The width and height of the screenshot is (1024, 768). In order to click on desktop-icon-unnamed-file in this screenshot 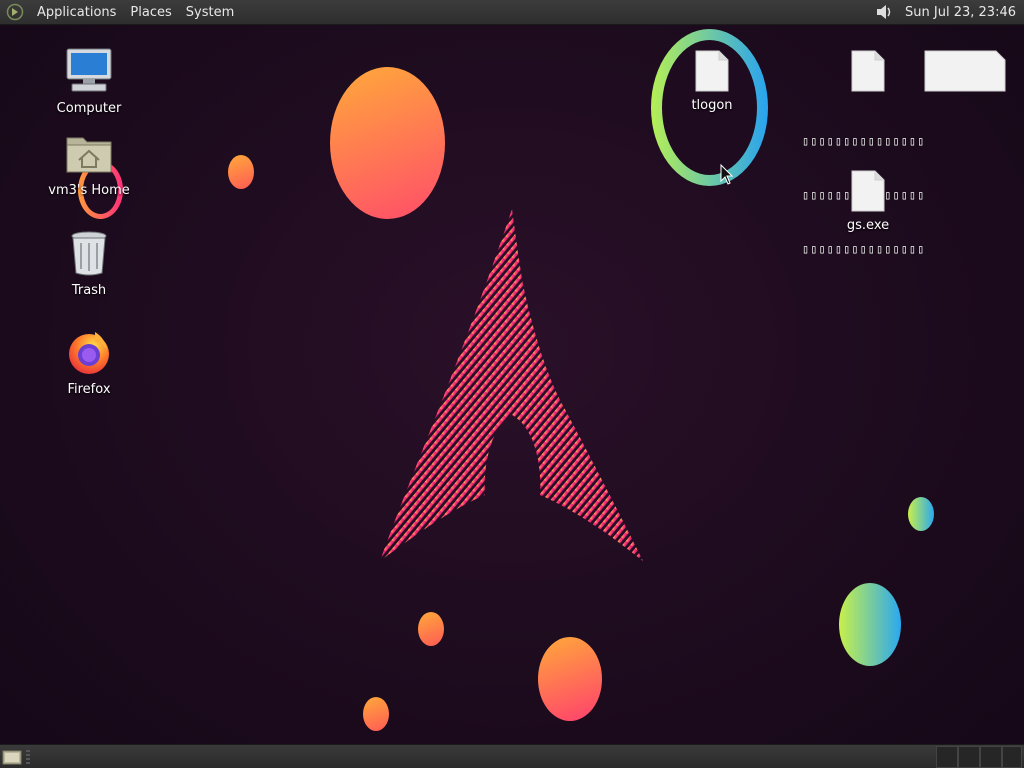, I will do `click(868, 71)`.